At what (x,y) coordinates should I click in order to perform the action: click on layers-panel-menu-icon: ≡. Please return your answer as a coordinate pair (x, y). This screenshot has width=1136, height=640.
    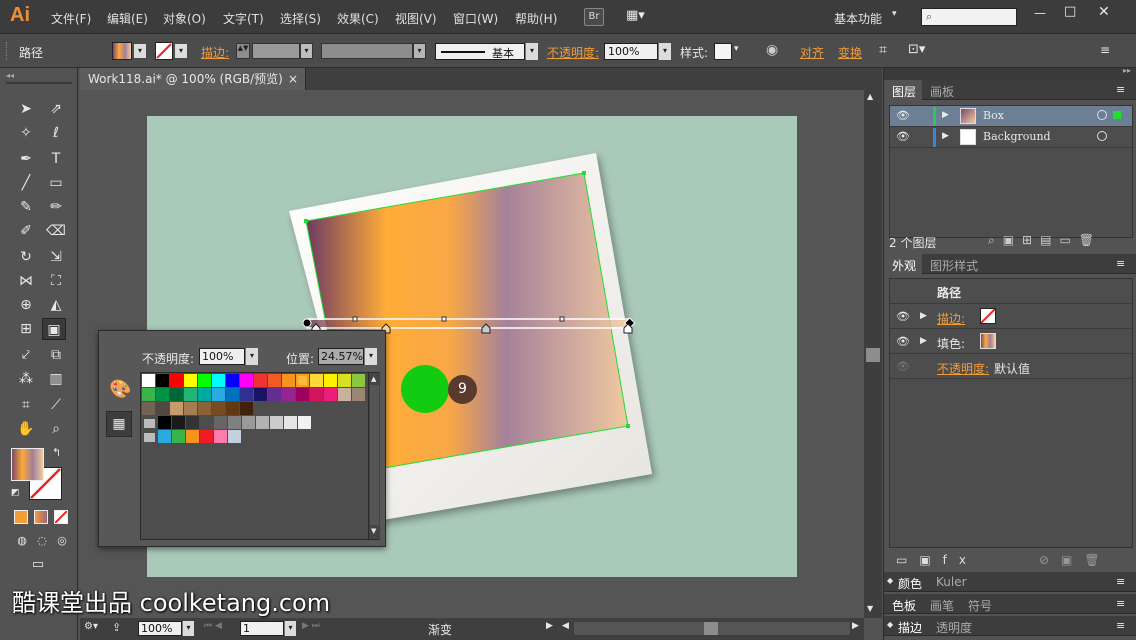
    Looking at the image, I should click on (1120, 89).